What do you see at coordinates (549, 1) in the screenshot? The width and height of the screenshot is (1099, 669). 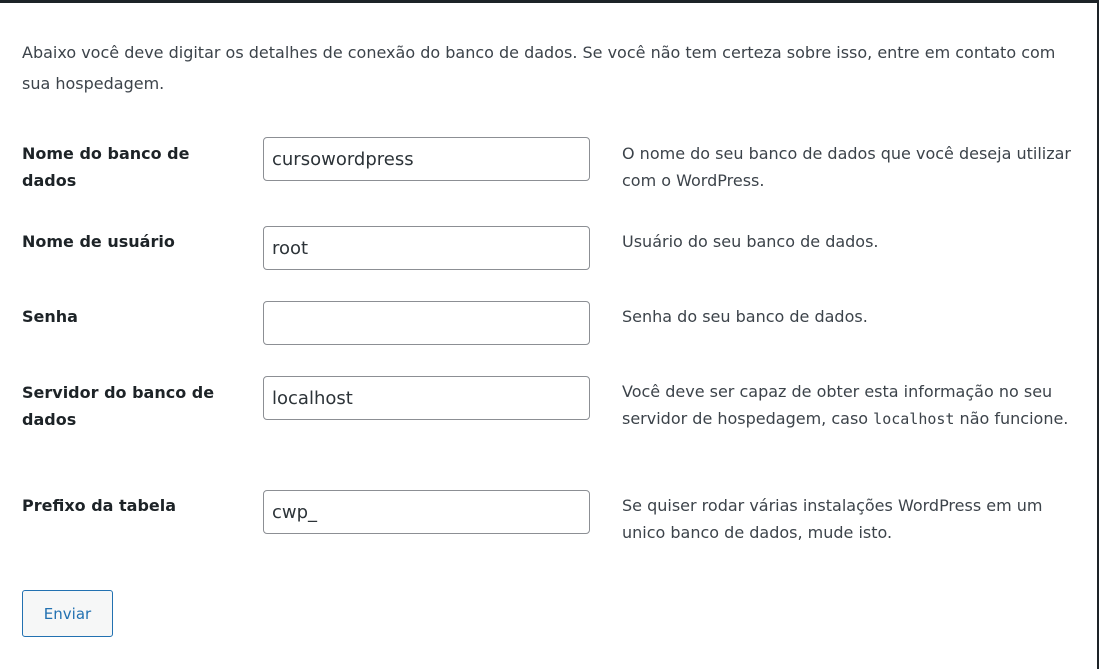 I see `window-top-border` at bounding box center [549, 1].